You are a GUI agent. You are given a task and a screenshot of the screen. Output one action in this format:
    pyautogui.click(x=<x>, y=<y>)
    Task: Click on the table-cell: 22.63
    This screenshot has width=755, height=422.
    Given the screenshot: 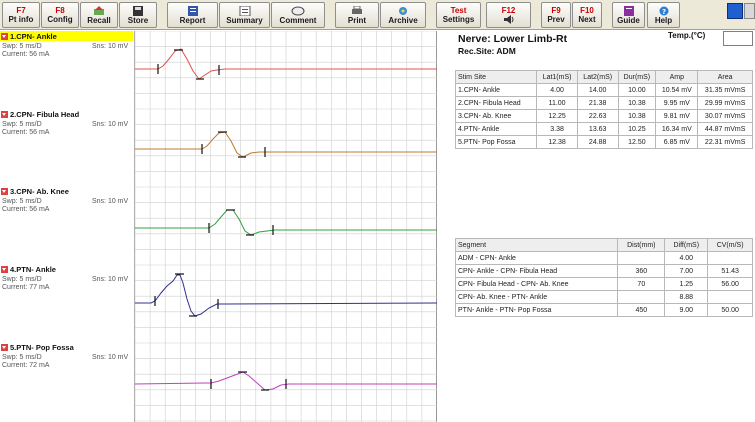 What is the action you would take?
    pyautogui.click(x=597, y=116)
    